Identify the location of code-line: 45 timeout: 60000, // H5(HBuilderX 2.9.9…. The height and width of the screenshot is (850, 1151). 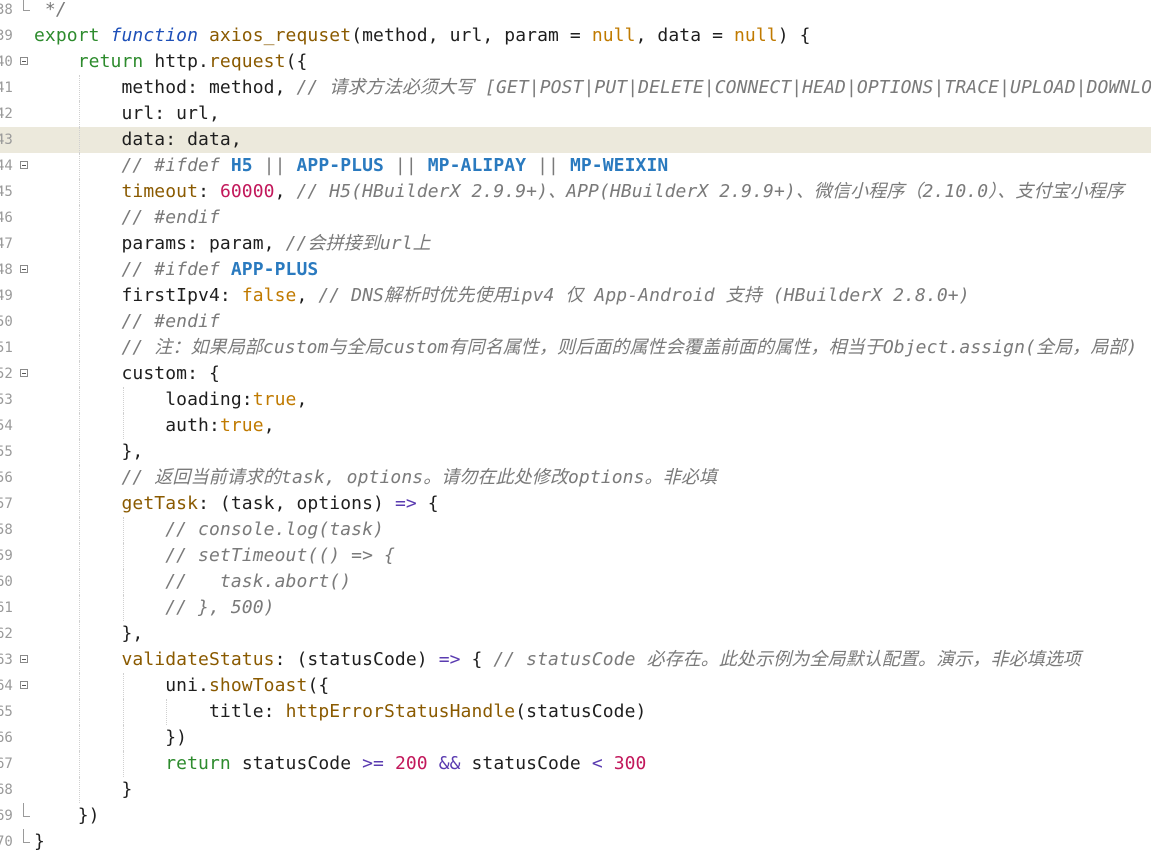
(575, 192).